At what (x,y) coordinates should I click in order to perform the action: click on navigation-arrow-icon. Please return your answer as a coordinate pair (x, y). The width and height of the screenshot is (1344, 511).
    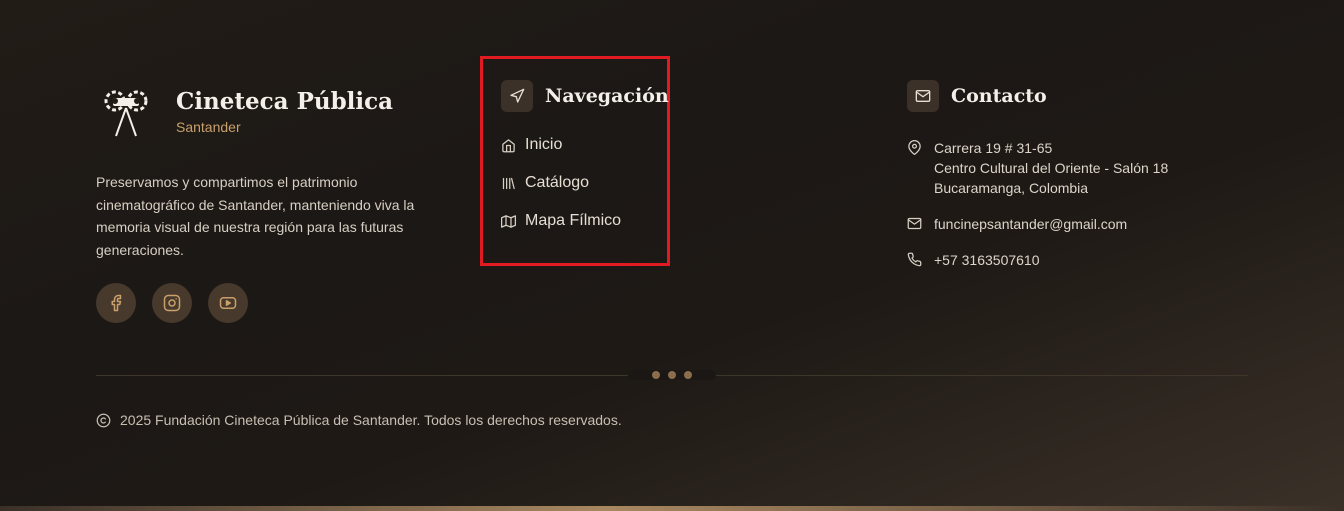
    Looking at the image, I should click on (517, 95).